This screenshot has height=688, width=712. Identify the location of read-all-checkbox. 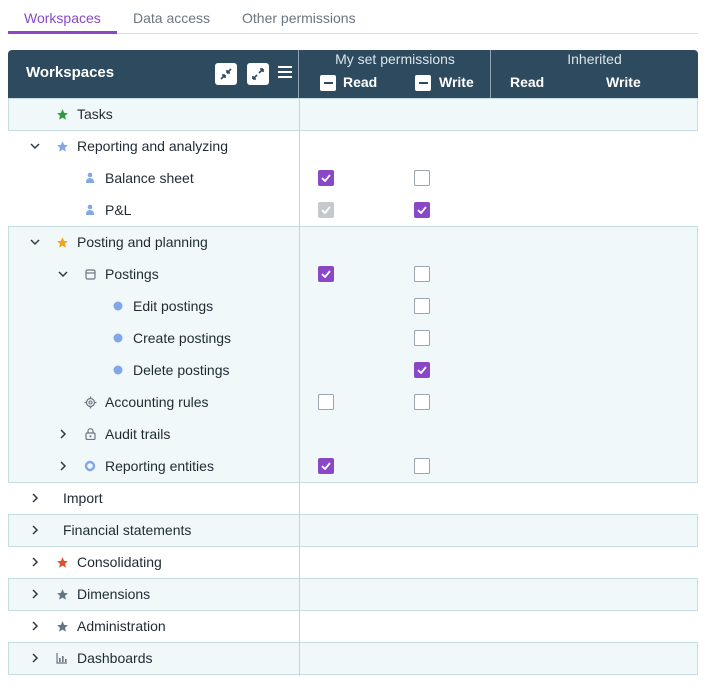
(328, 83).